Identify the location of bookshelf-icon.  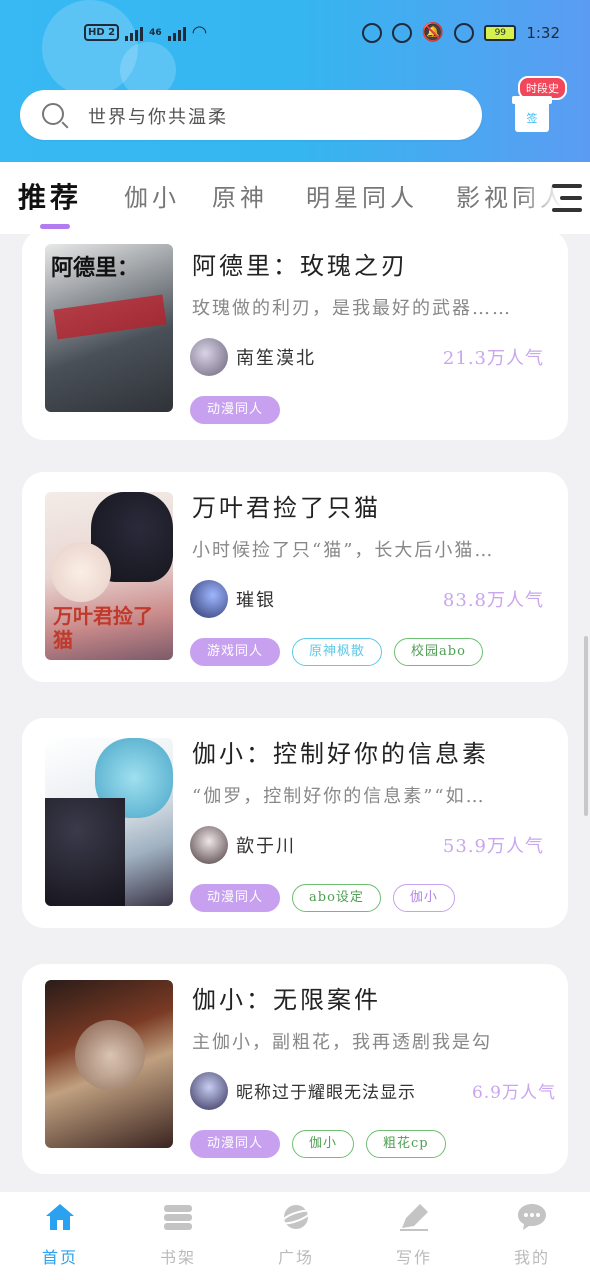
(178, 1217).